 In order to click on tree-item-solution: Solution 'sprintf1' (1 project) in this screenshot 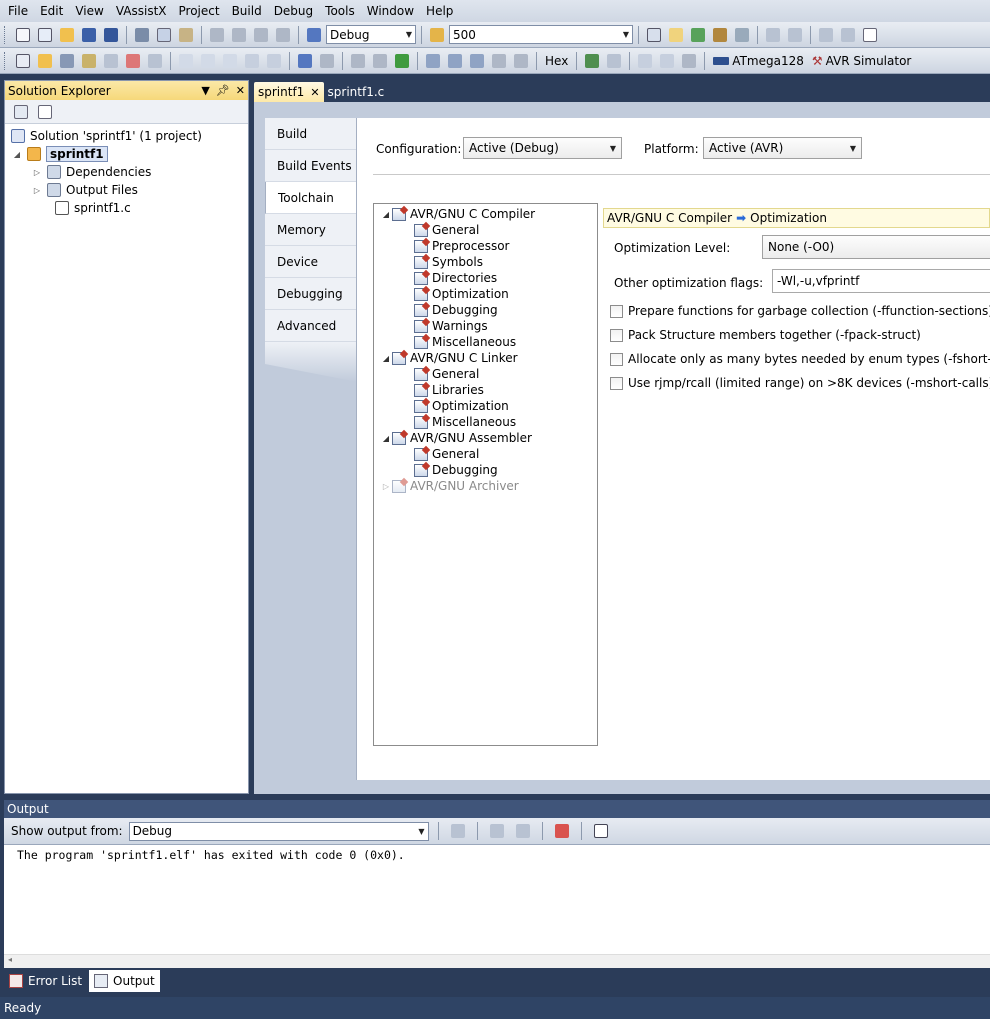, I will do `click(126, 136)`.